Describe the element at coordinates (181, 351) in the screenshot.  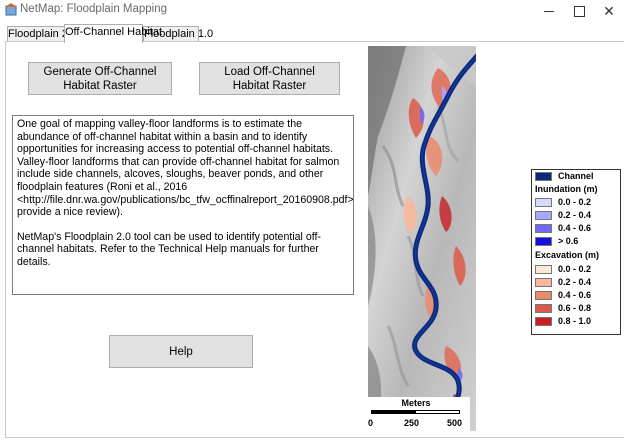
I see `help-button: Help` at that location.